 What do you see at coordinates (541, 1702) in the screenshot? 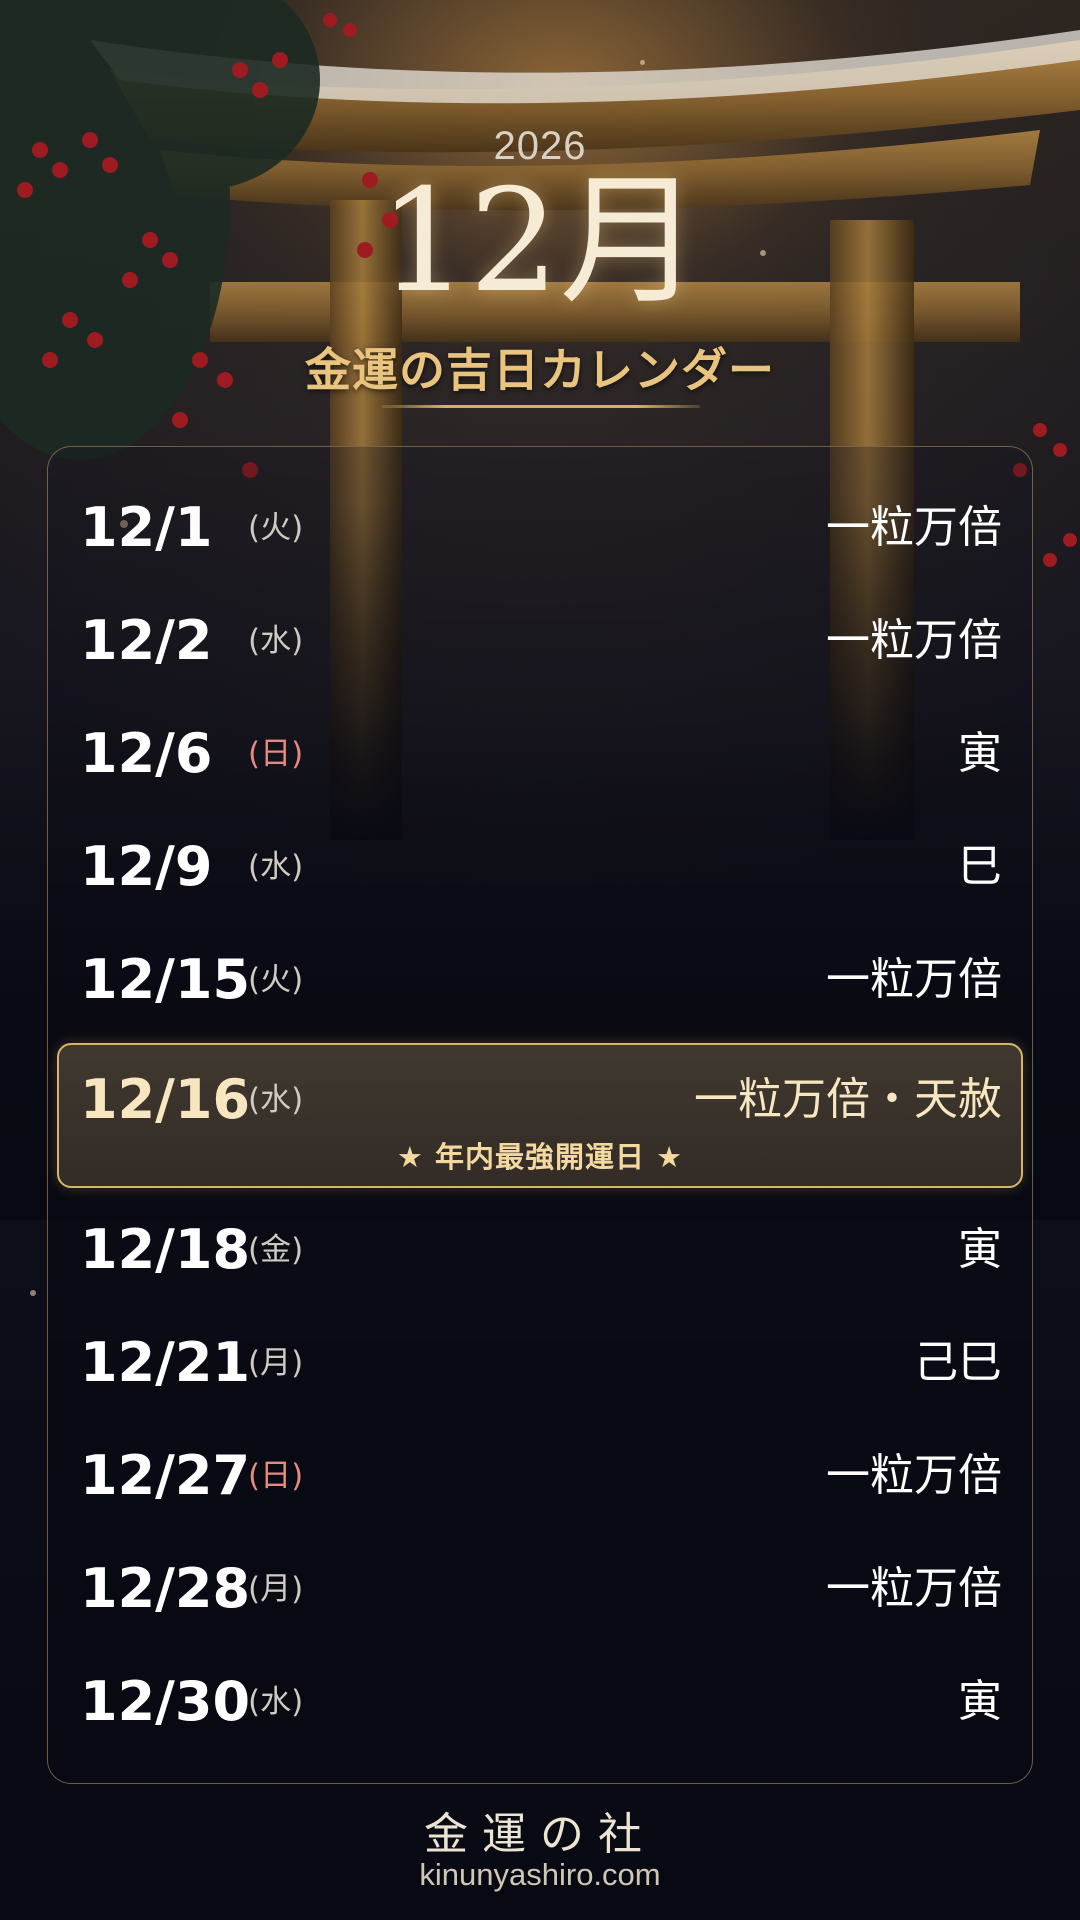
I see `calendar-row: 12/30 (水) 寅` at bounding box center [541, 1702].